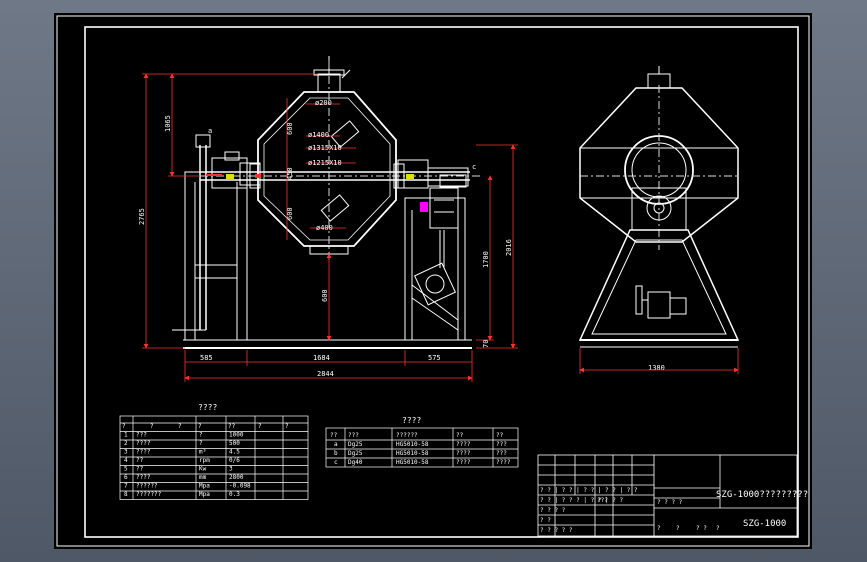 This screenshot has height=562, width=867. Describe the element at coordinates (659, 361) in the screenshot. I see `side-dimensions` at that location.